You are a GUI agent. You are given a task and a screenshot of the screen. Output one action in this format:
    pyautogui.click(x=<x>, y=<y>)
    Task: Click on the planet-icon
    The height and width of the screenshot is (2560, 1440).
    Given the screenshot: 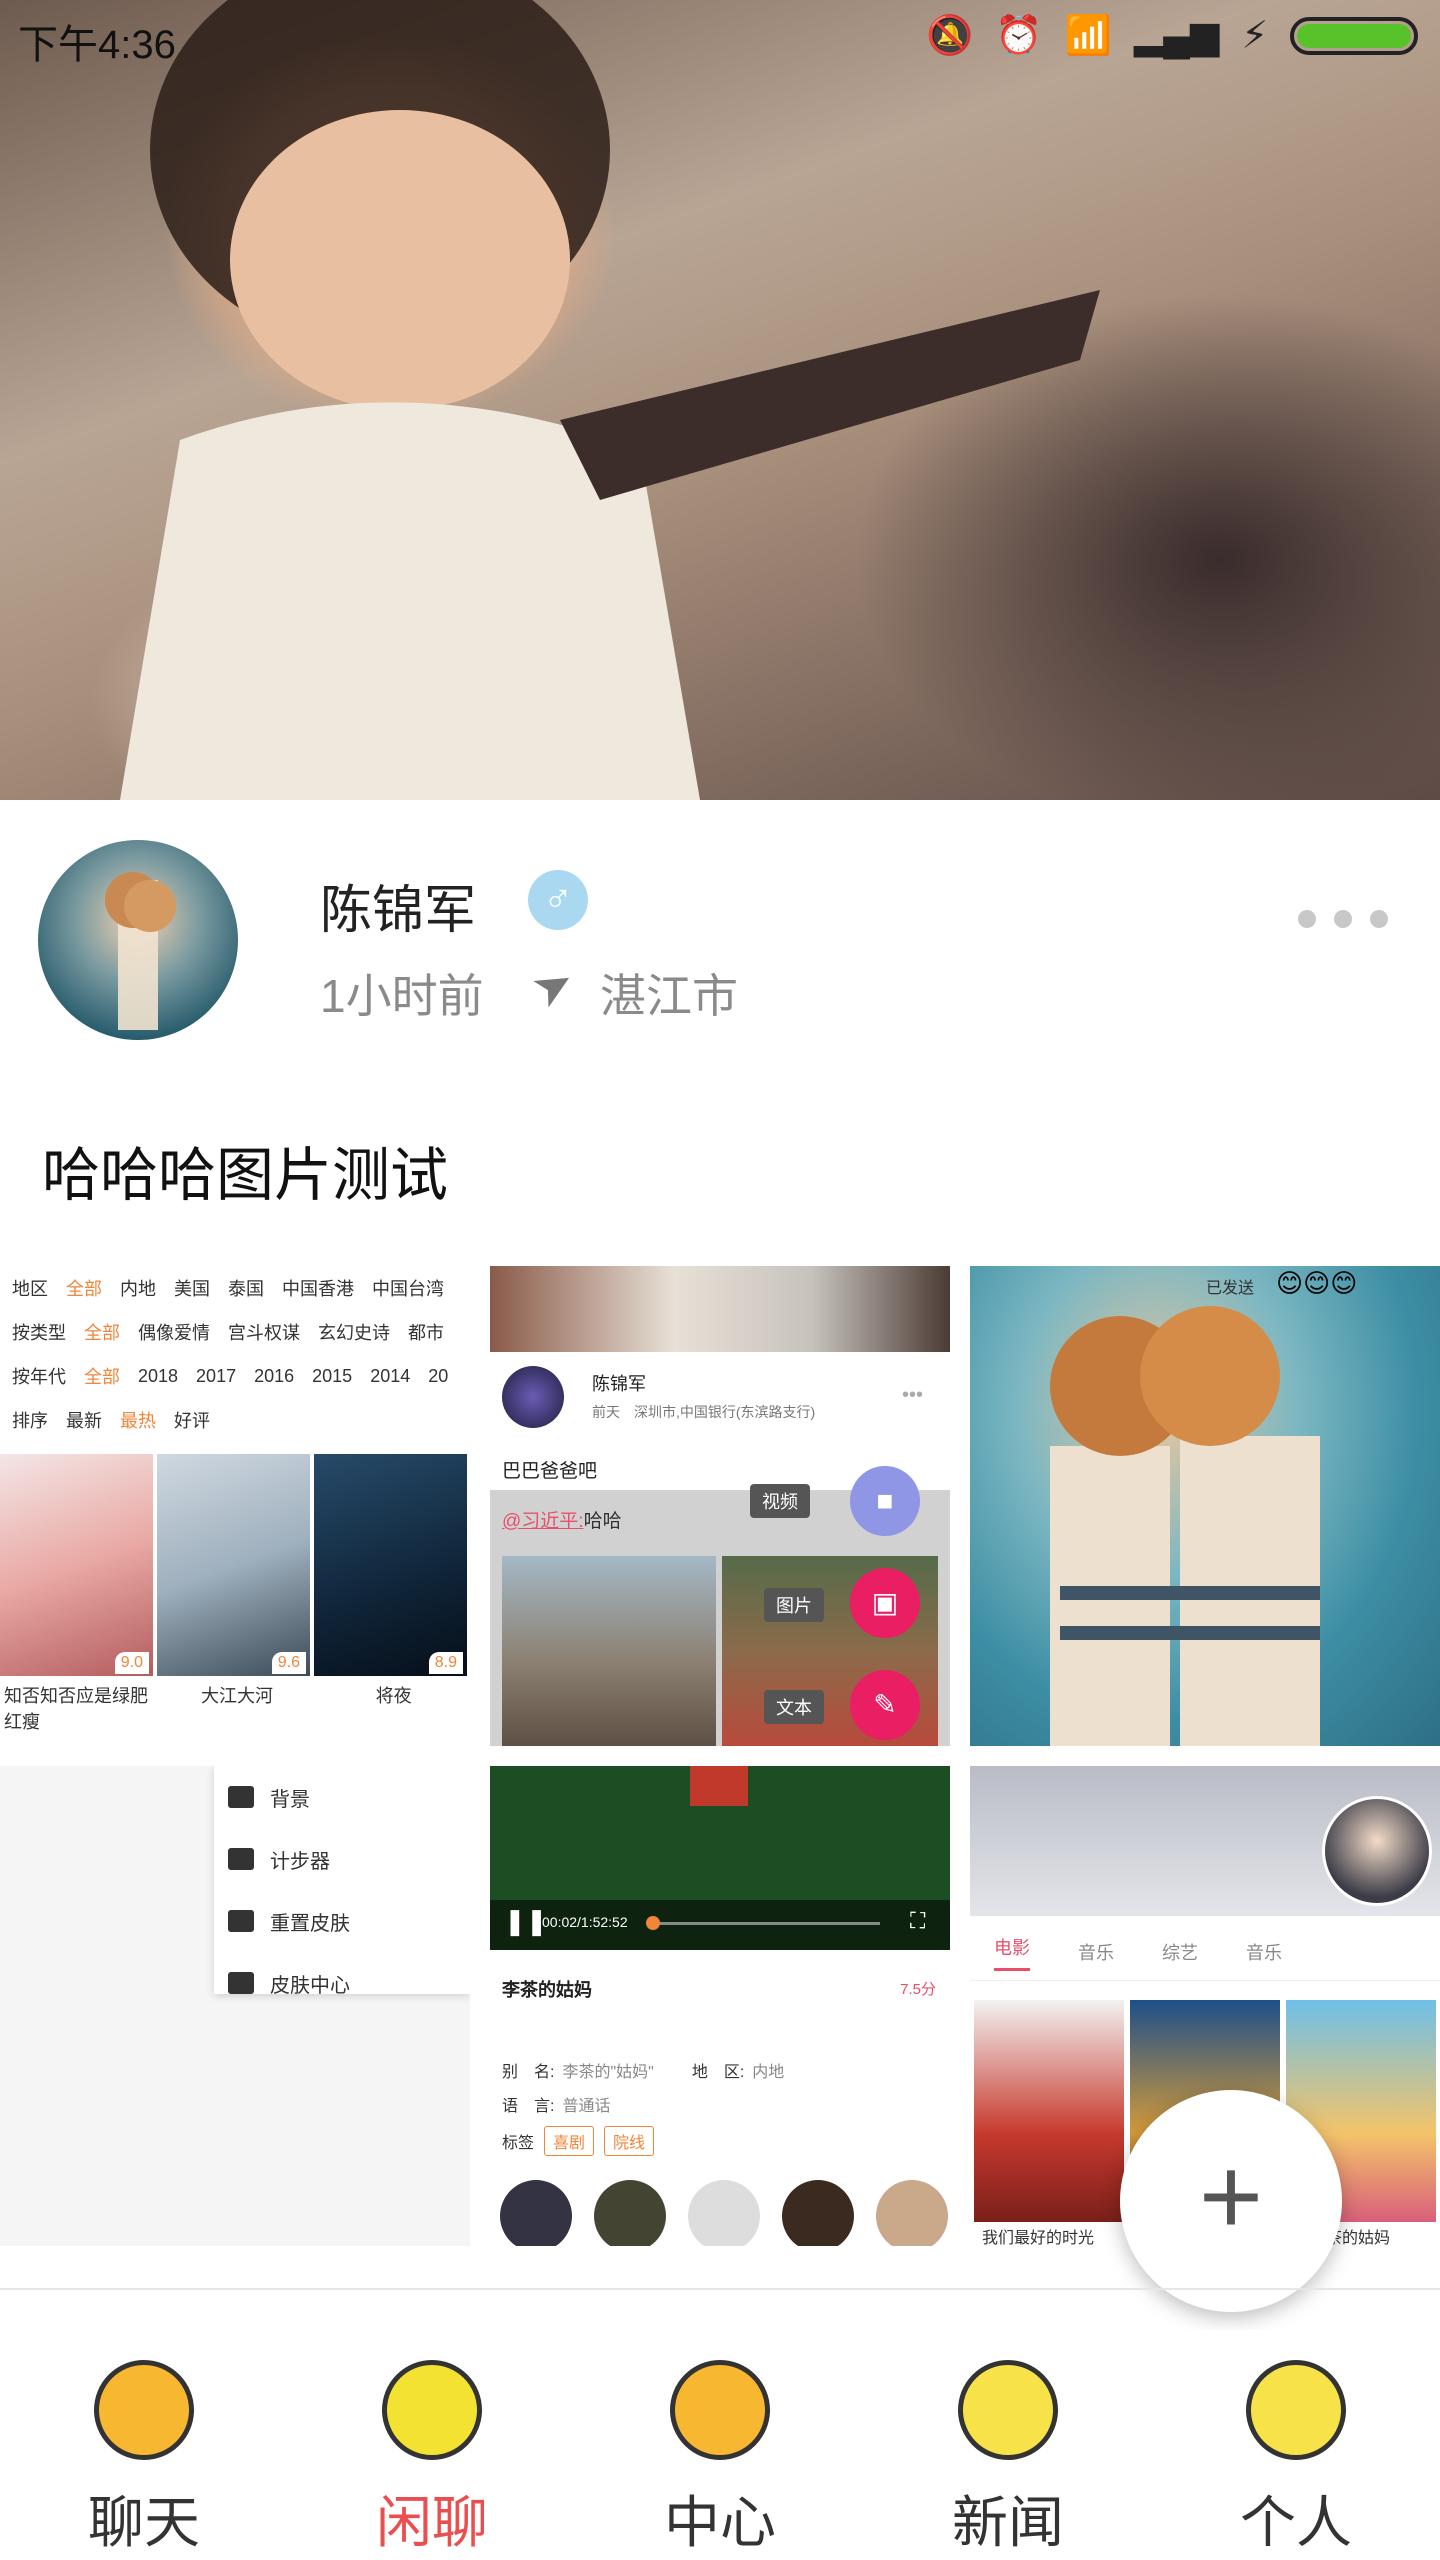 What is the action you would take?
    pyautogui.click(x=144, y=2410)
    